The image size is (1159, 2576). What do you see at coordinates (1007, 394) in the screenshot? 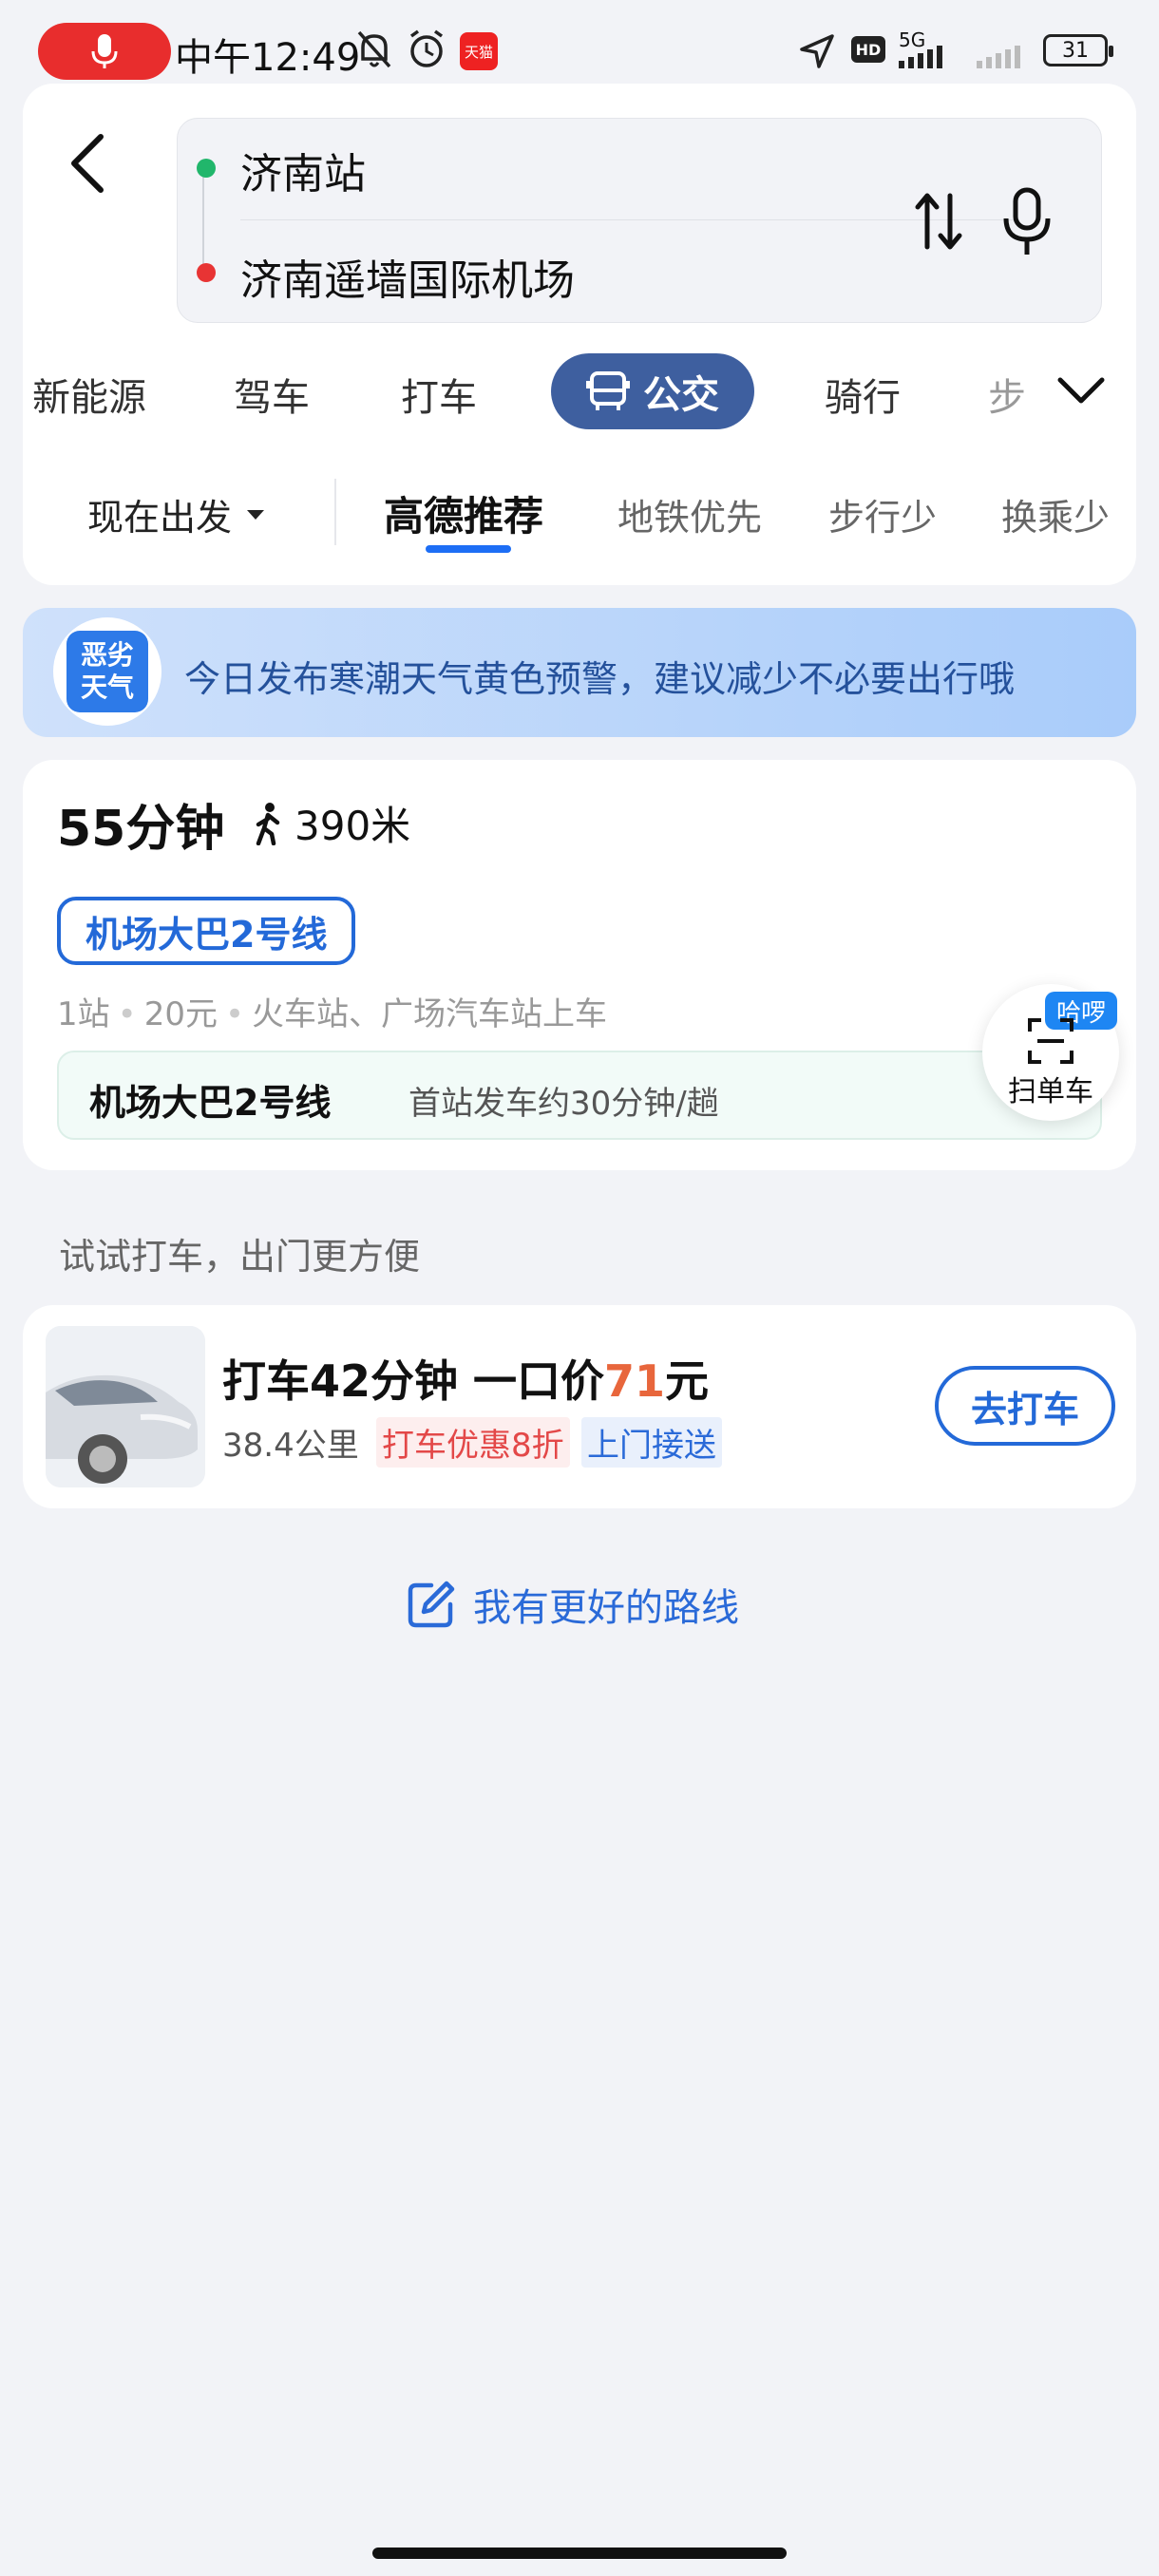
I see `tab-walk: 步` at bounding box center [1007, 394].